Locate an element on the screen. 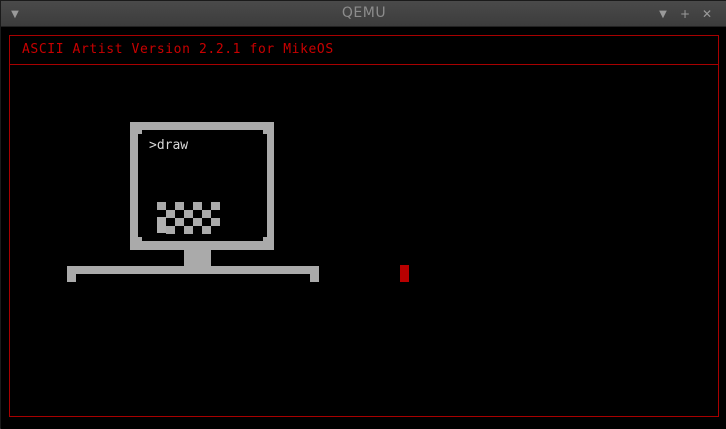 The height and width of the screenshot is (429, 726). monitor-prompt-text: >draw is located at coordinates (169, 145).